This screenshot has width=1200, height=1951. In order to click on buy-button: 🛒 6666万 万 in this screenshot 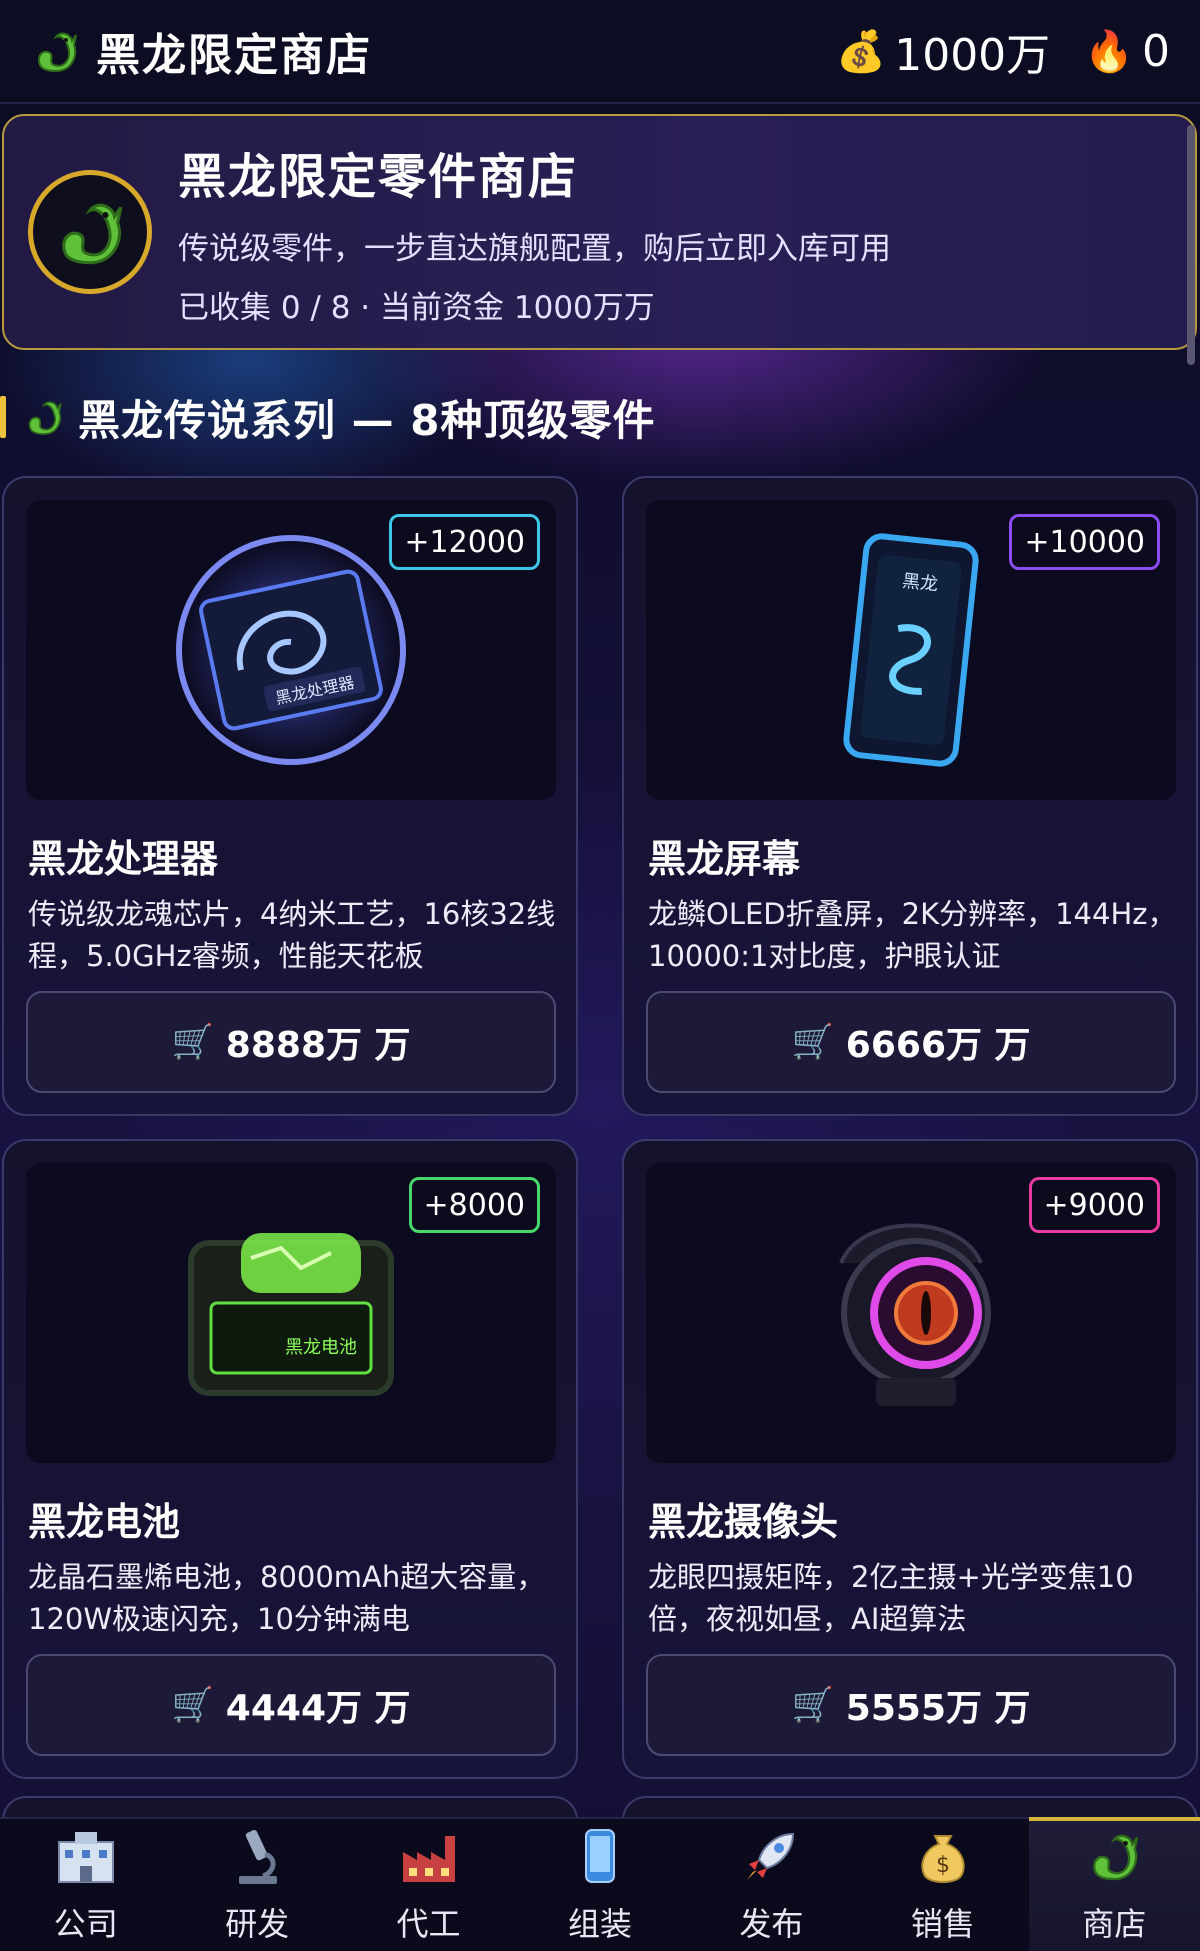, I will do `click(911, 1042)`.